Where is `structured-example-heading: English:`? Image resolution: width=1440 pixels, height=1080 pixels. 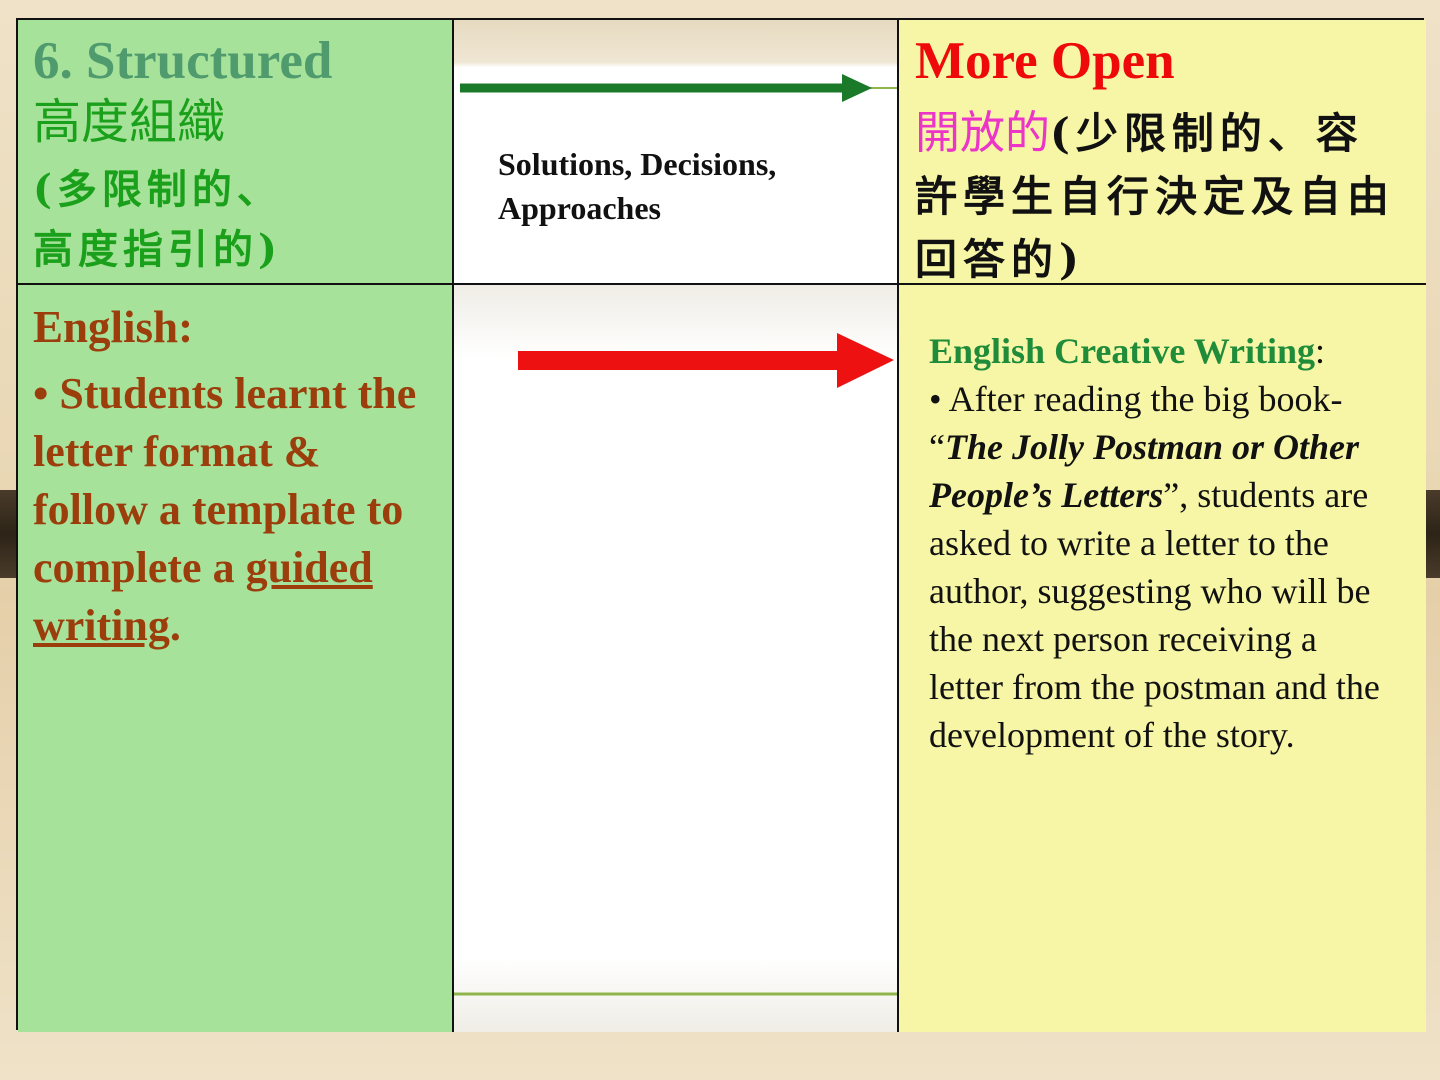
structured-example-heading: English: is located at coordinates (113, 327).